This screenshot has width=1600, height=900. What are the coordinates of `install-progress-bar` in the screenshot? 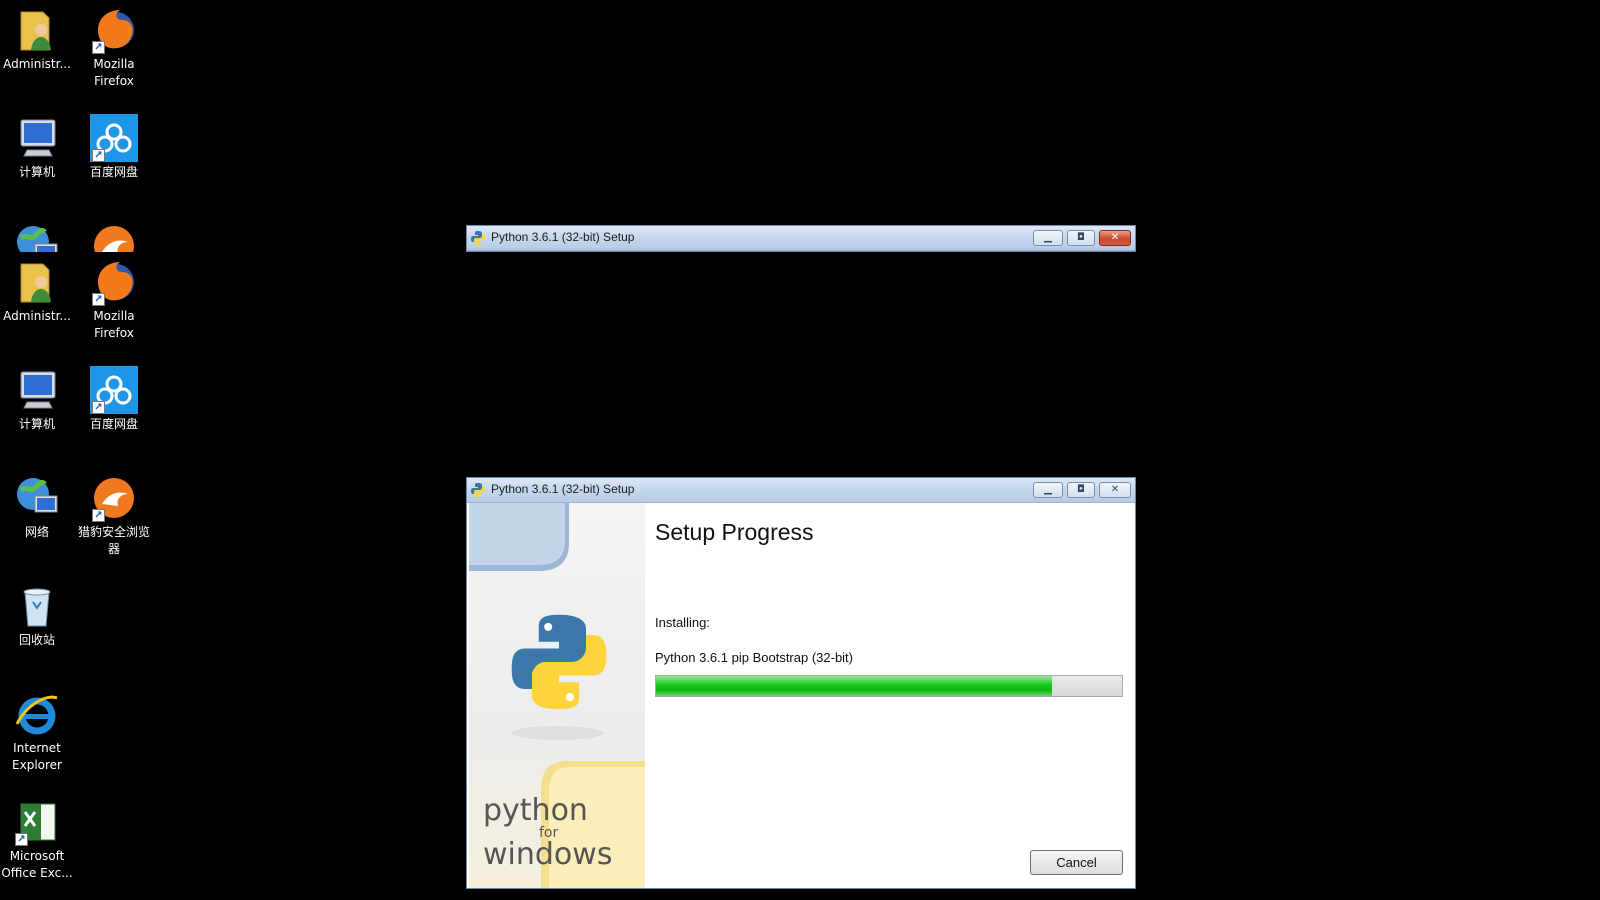 It's located at (889, 686).